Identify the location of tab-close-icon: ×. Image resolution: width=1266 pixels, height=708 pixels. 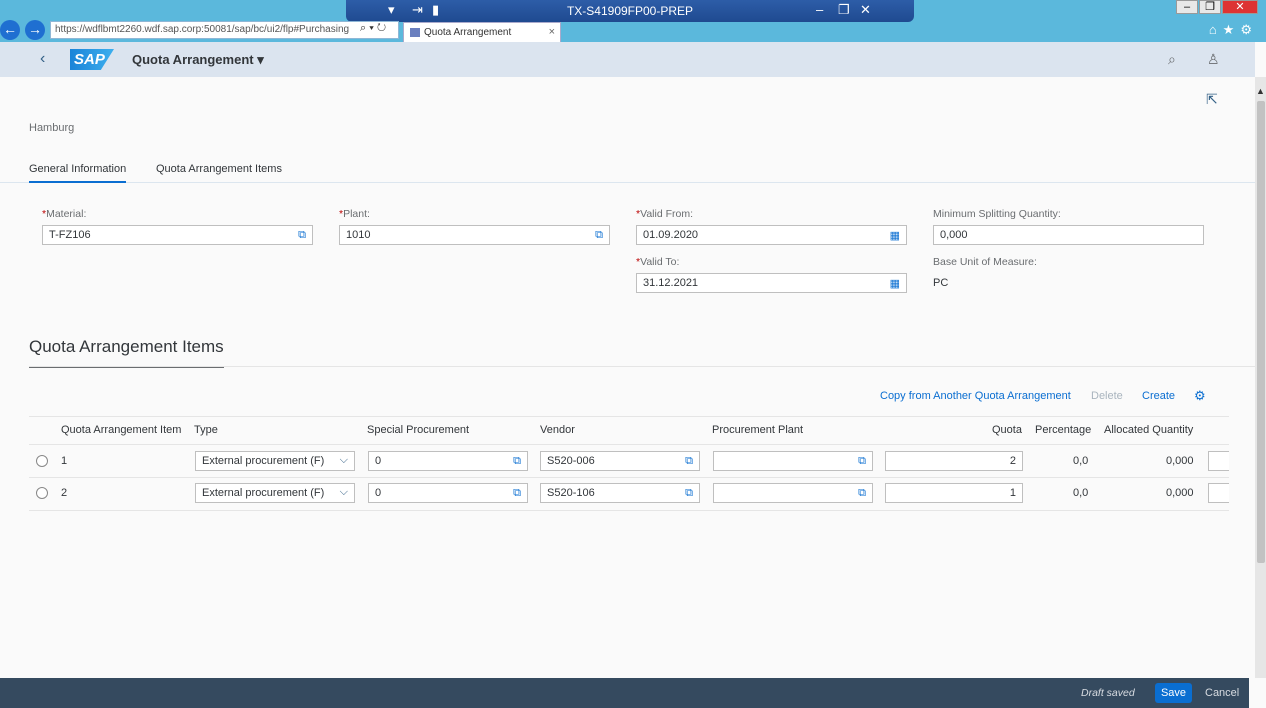
(552, 32).